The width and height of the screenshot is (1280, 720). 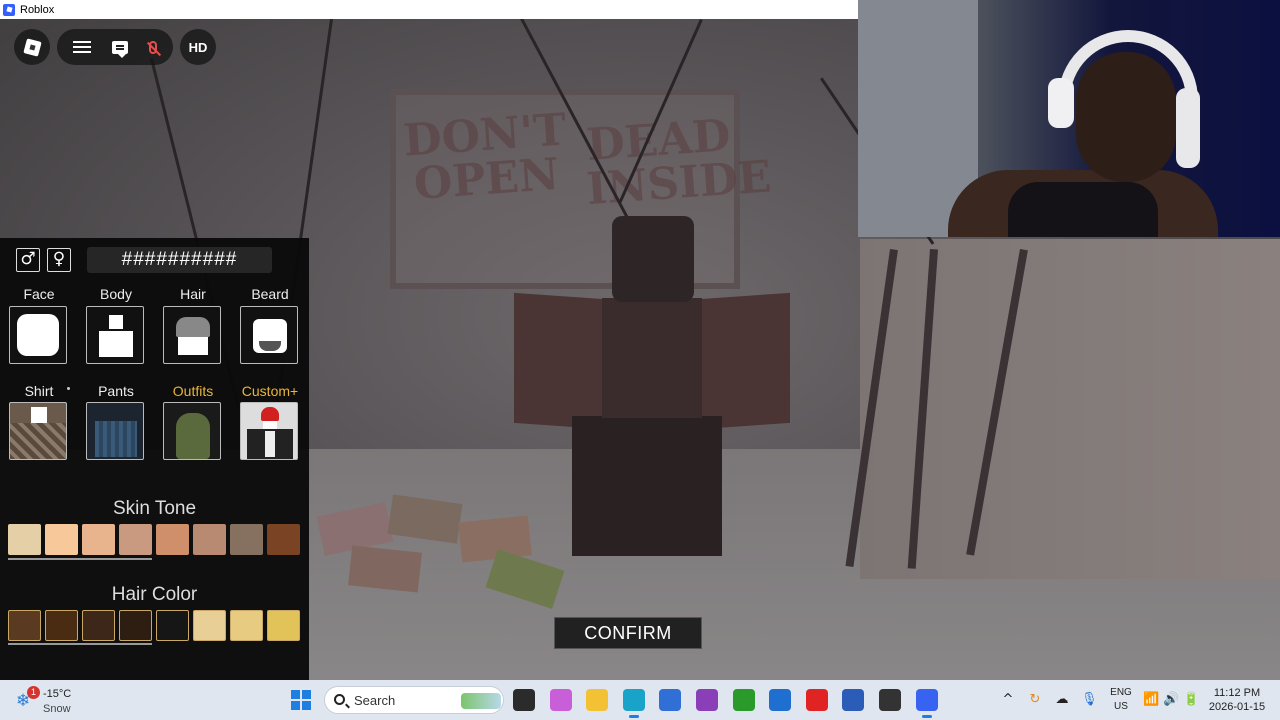 I want to click on new-indicator-dot, so click(x=68, y=388).